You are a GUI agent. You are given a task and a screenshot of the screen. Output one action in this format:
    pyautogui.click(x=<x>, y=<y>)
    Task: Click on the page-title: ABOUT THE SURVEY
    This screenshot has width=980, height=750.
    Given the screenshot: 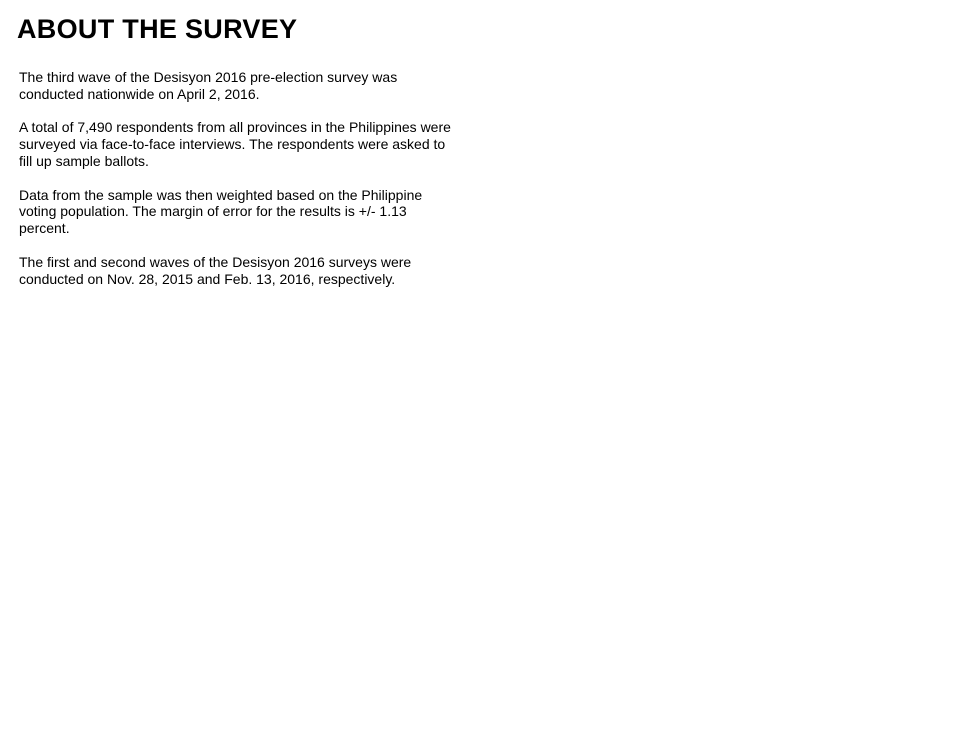 What is the action you would take?
    pyautogui.click(x=157, y=29)
    